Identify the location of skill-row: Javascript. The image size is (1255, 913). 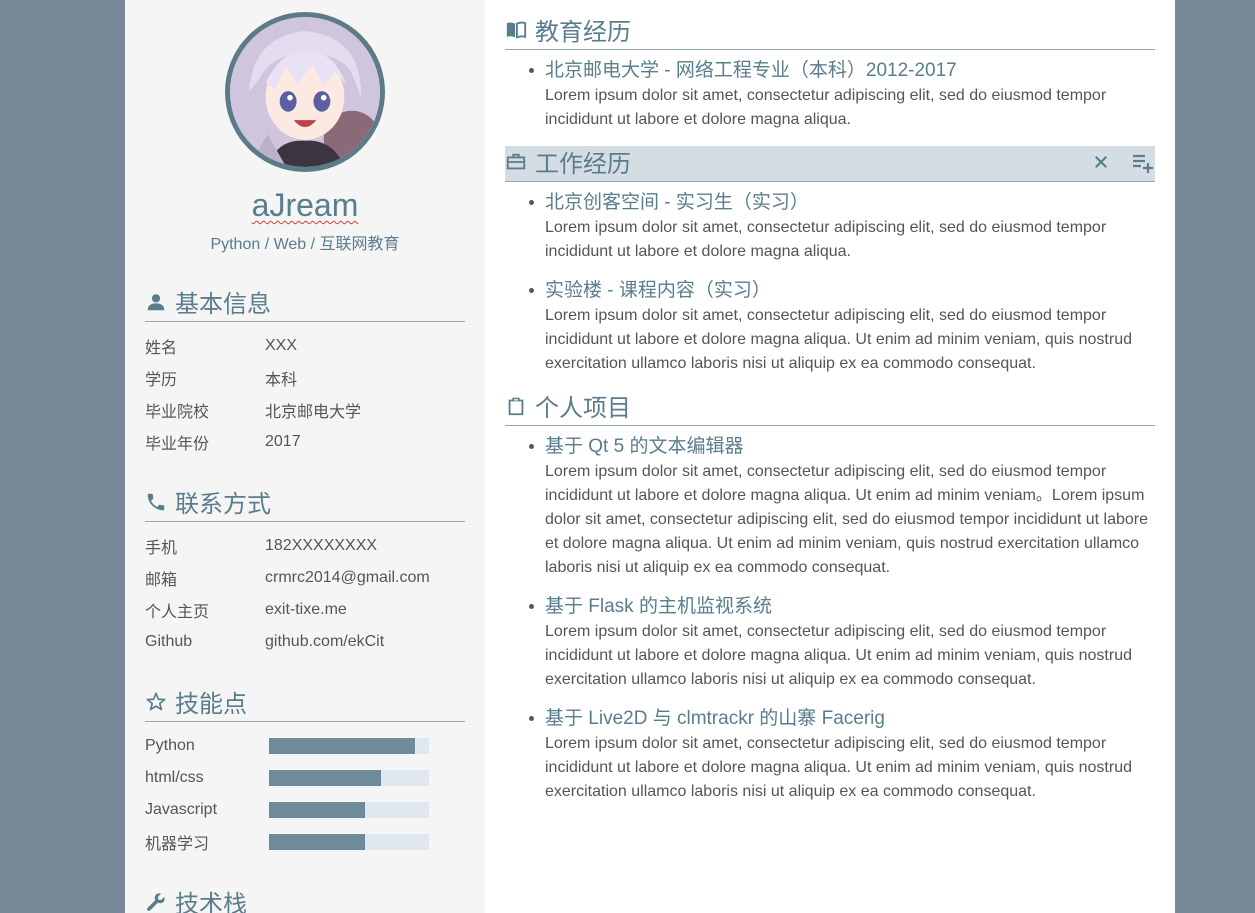
(305, 810).